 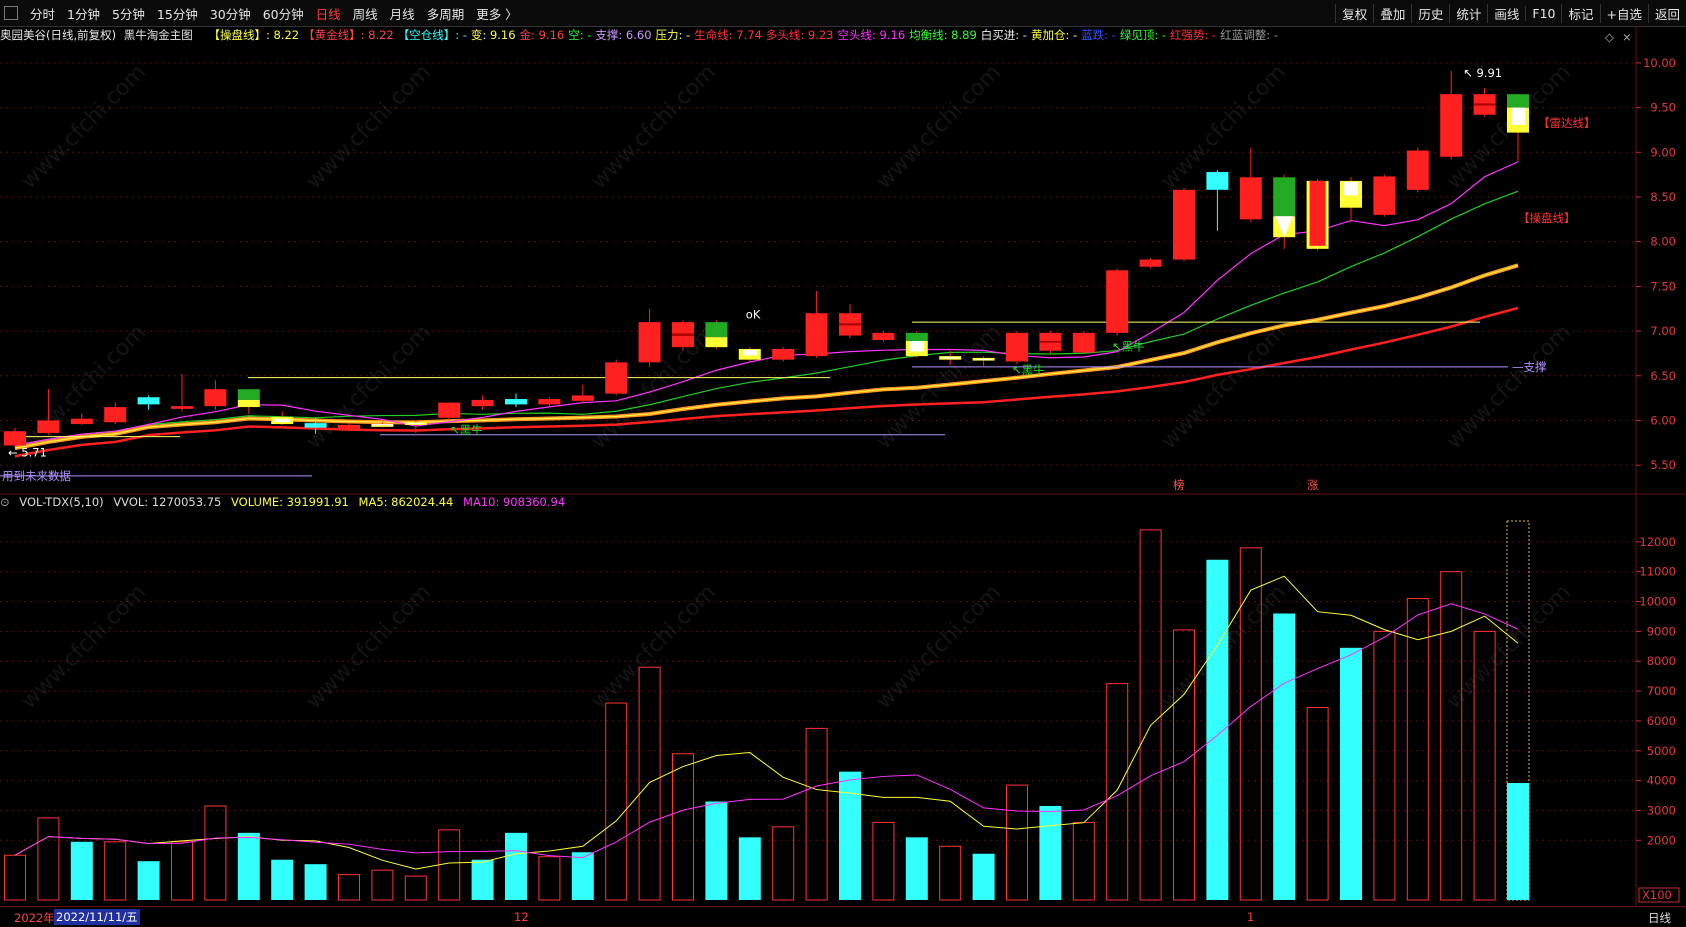 What do you see at coordinates (5, 502) in the screenshot?
I see `collapse-icon: ⊙` at bounding box center [5, 502].